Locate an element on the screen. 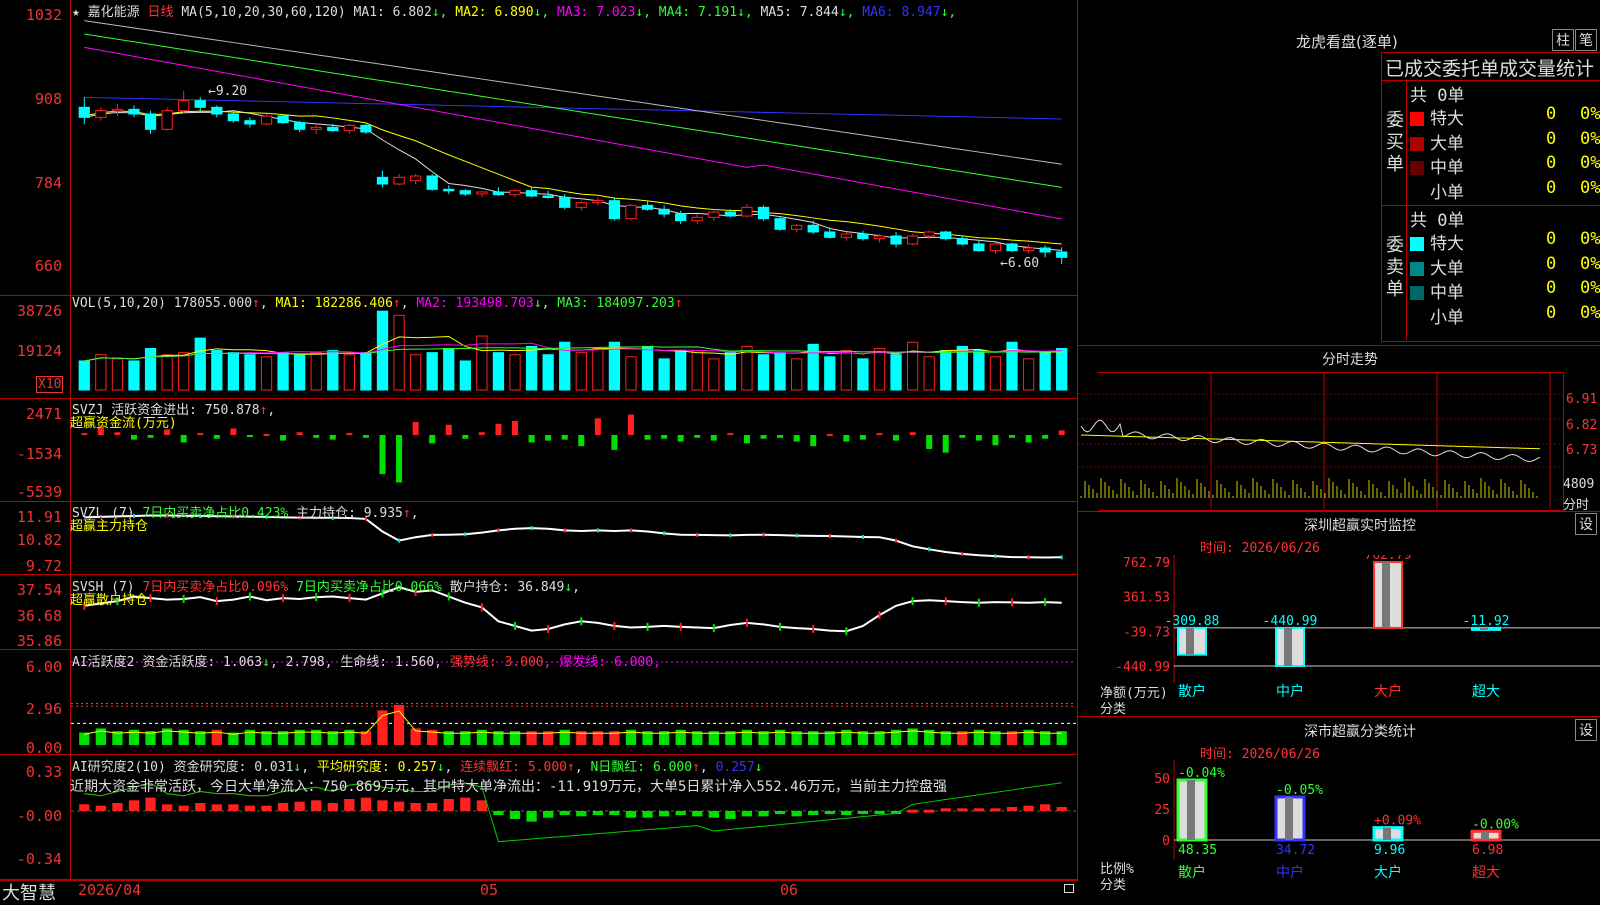 This screenshot has height=905, width=1600. x-axis-bar is located at coordinates (539, 890).